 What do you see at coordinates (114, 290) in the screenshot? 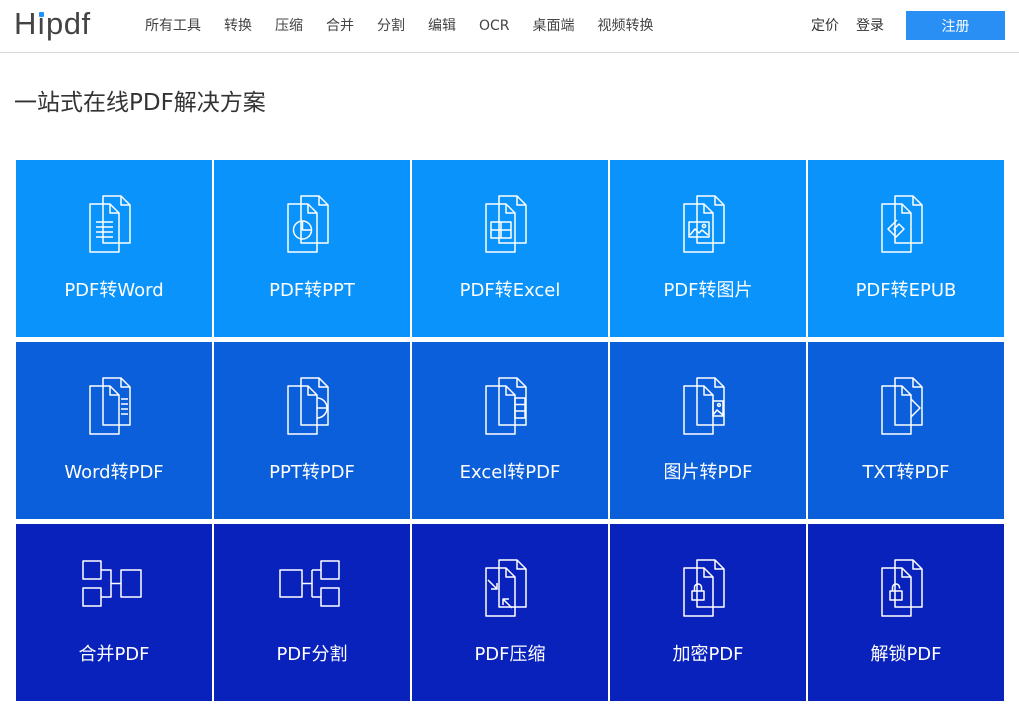
I see `tool-label: PDF转Word` at bounding box center [114, 290].